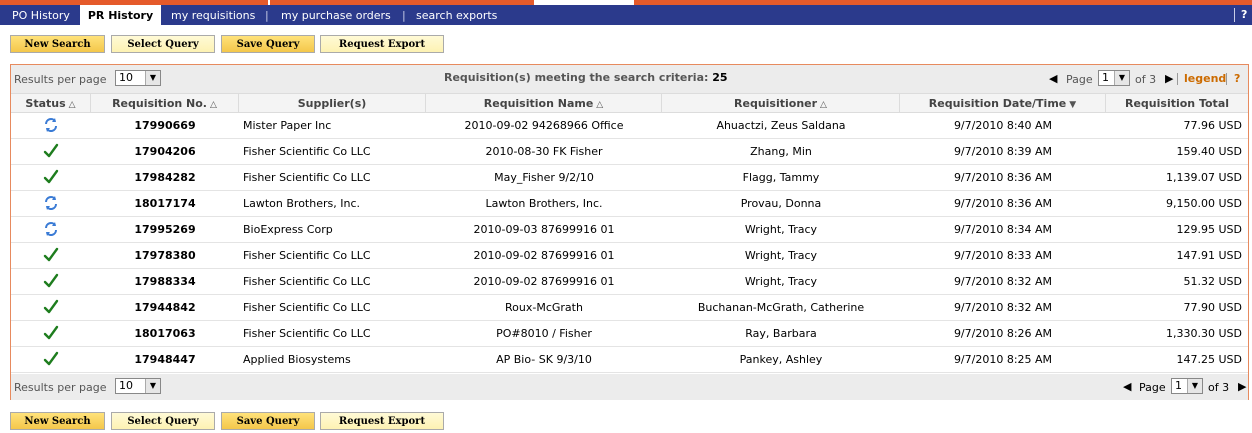 This screenshot has width=1252, height=433. What do you see at coordinates (287, 125) in the screenshot?
I see `supplier-cell: Mister Paper Inc` at bounding box center [287, 125].